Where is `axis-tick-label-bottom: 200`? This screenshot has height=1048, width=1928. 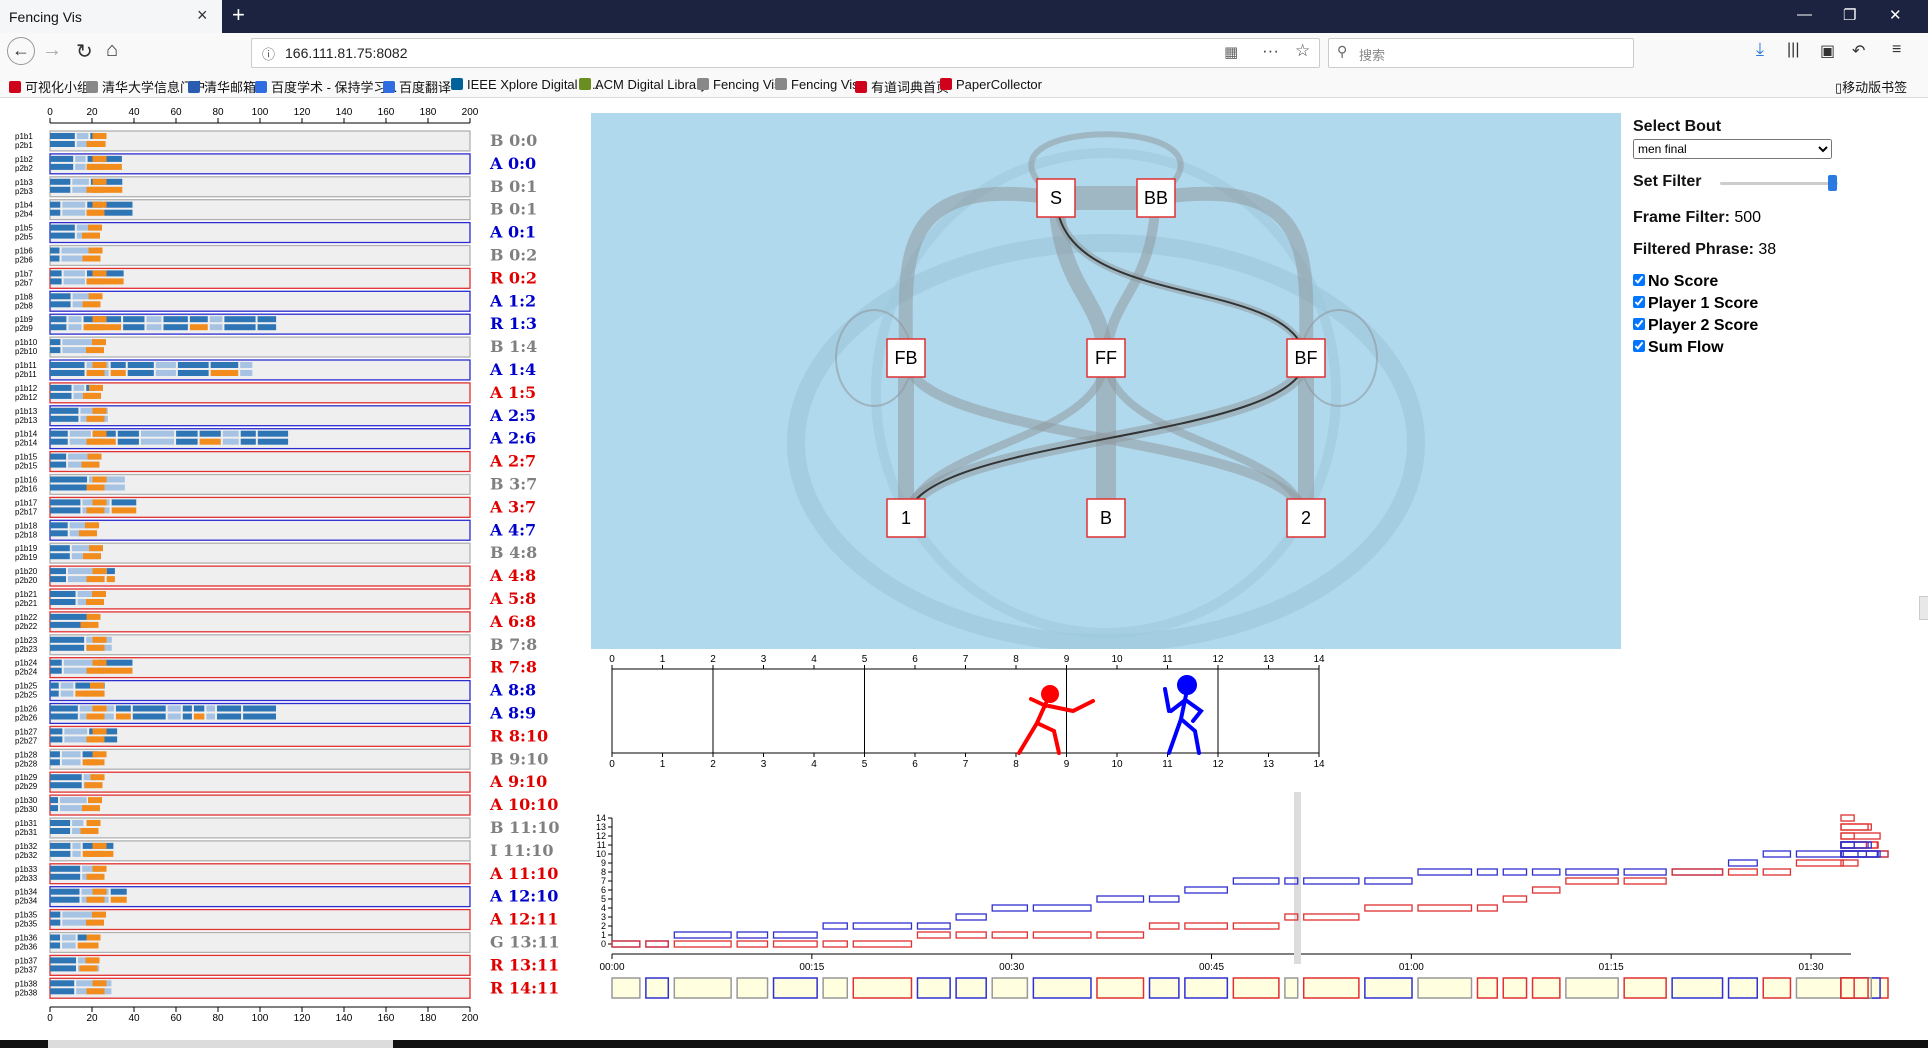
axis-tick-label-bottom: 200 is located at coordinates (470, 1018).